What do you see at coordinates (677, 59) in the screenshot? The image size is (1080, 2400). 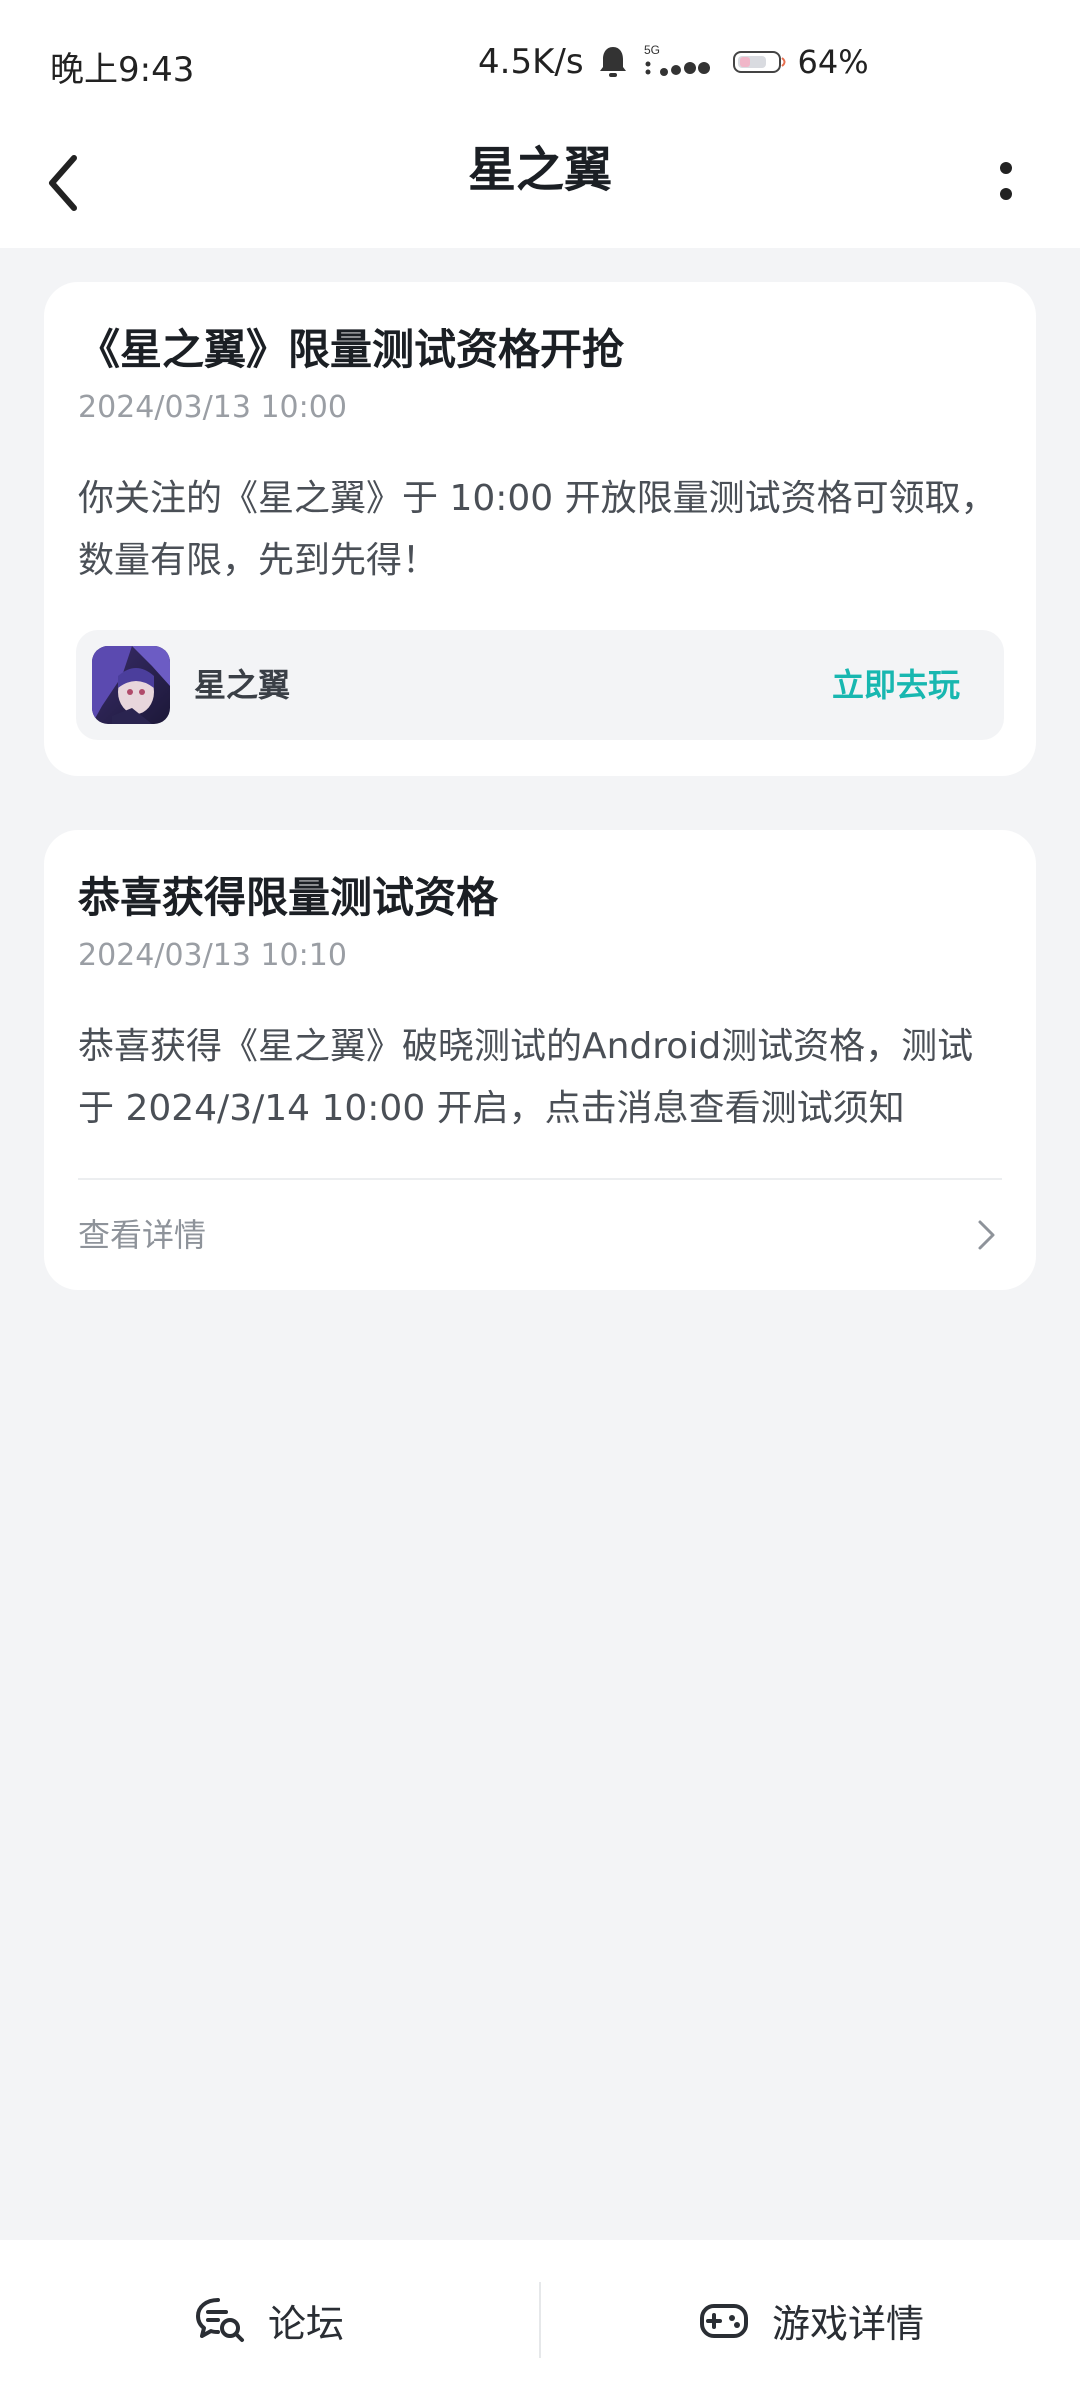 I see `signal-icon: 5G` at bounding box center [677, 59].